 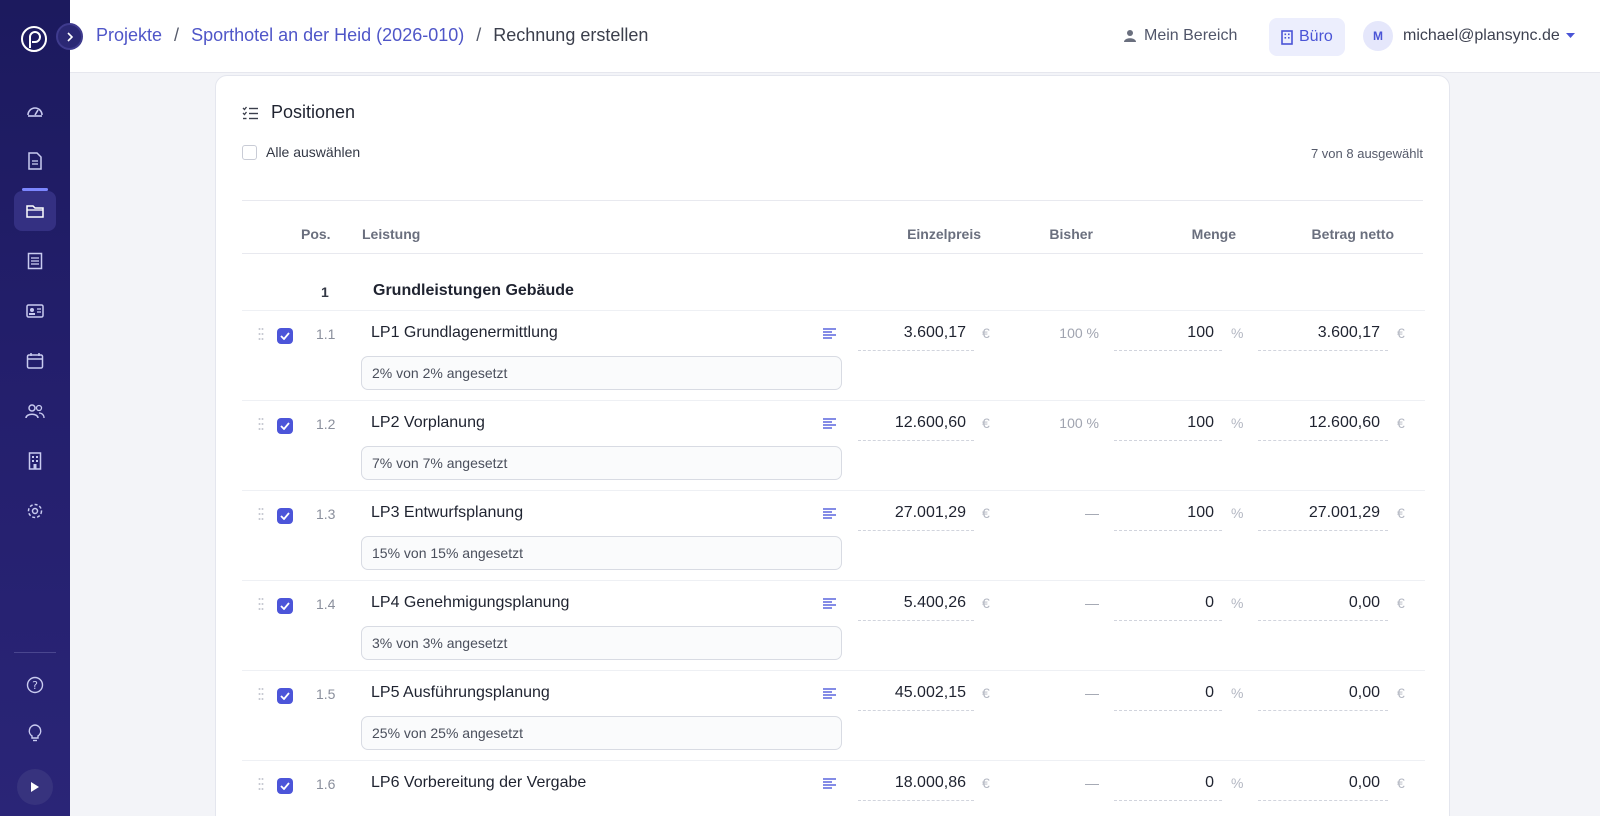 What do you see at coordinates (326, 604) in the screenshot?
I see `row-pos: 1.4` at bounding box center [326, 604].